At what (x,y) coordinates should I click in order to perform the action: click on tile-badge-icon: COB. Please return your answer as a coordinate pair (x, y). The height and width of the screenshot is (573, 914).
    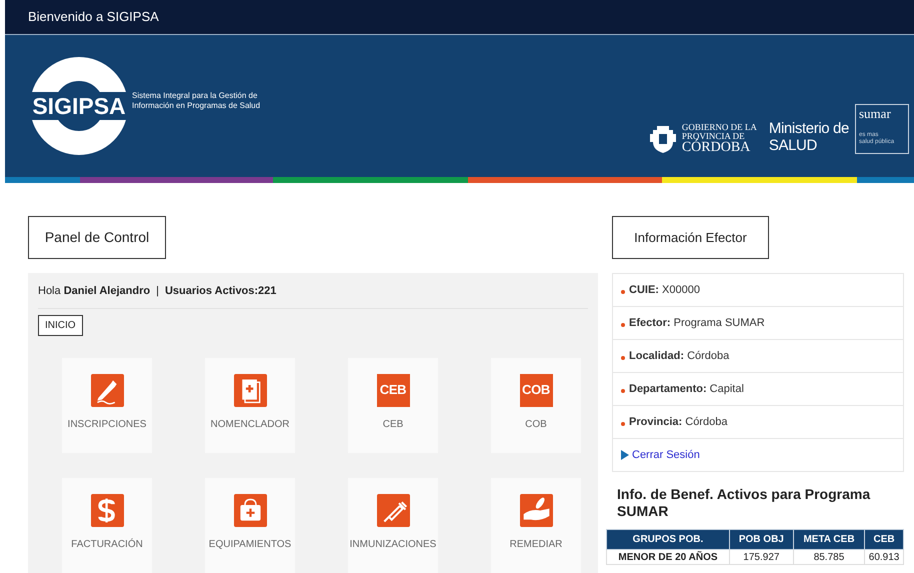
    Looking at the image, I should click on (536, 390).